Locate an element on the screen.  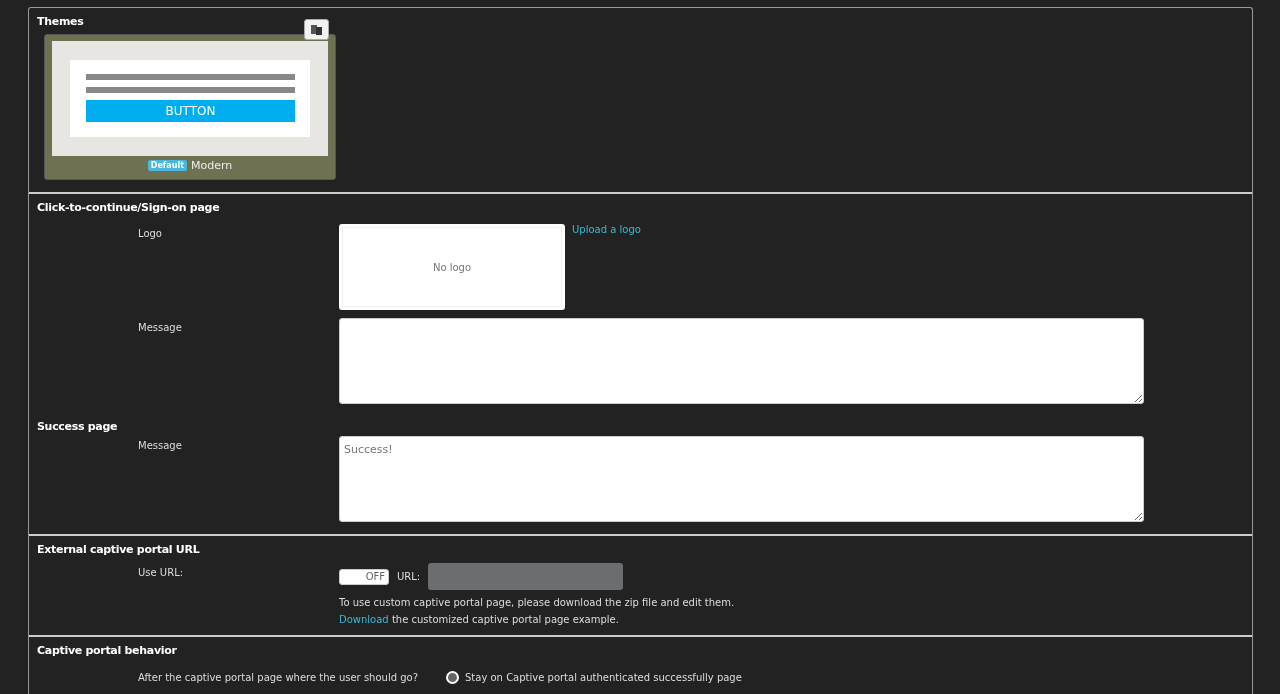
upload-link: Upload a logo is located at coordinates (606, 229).